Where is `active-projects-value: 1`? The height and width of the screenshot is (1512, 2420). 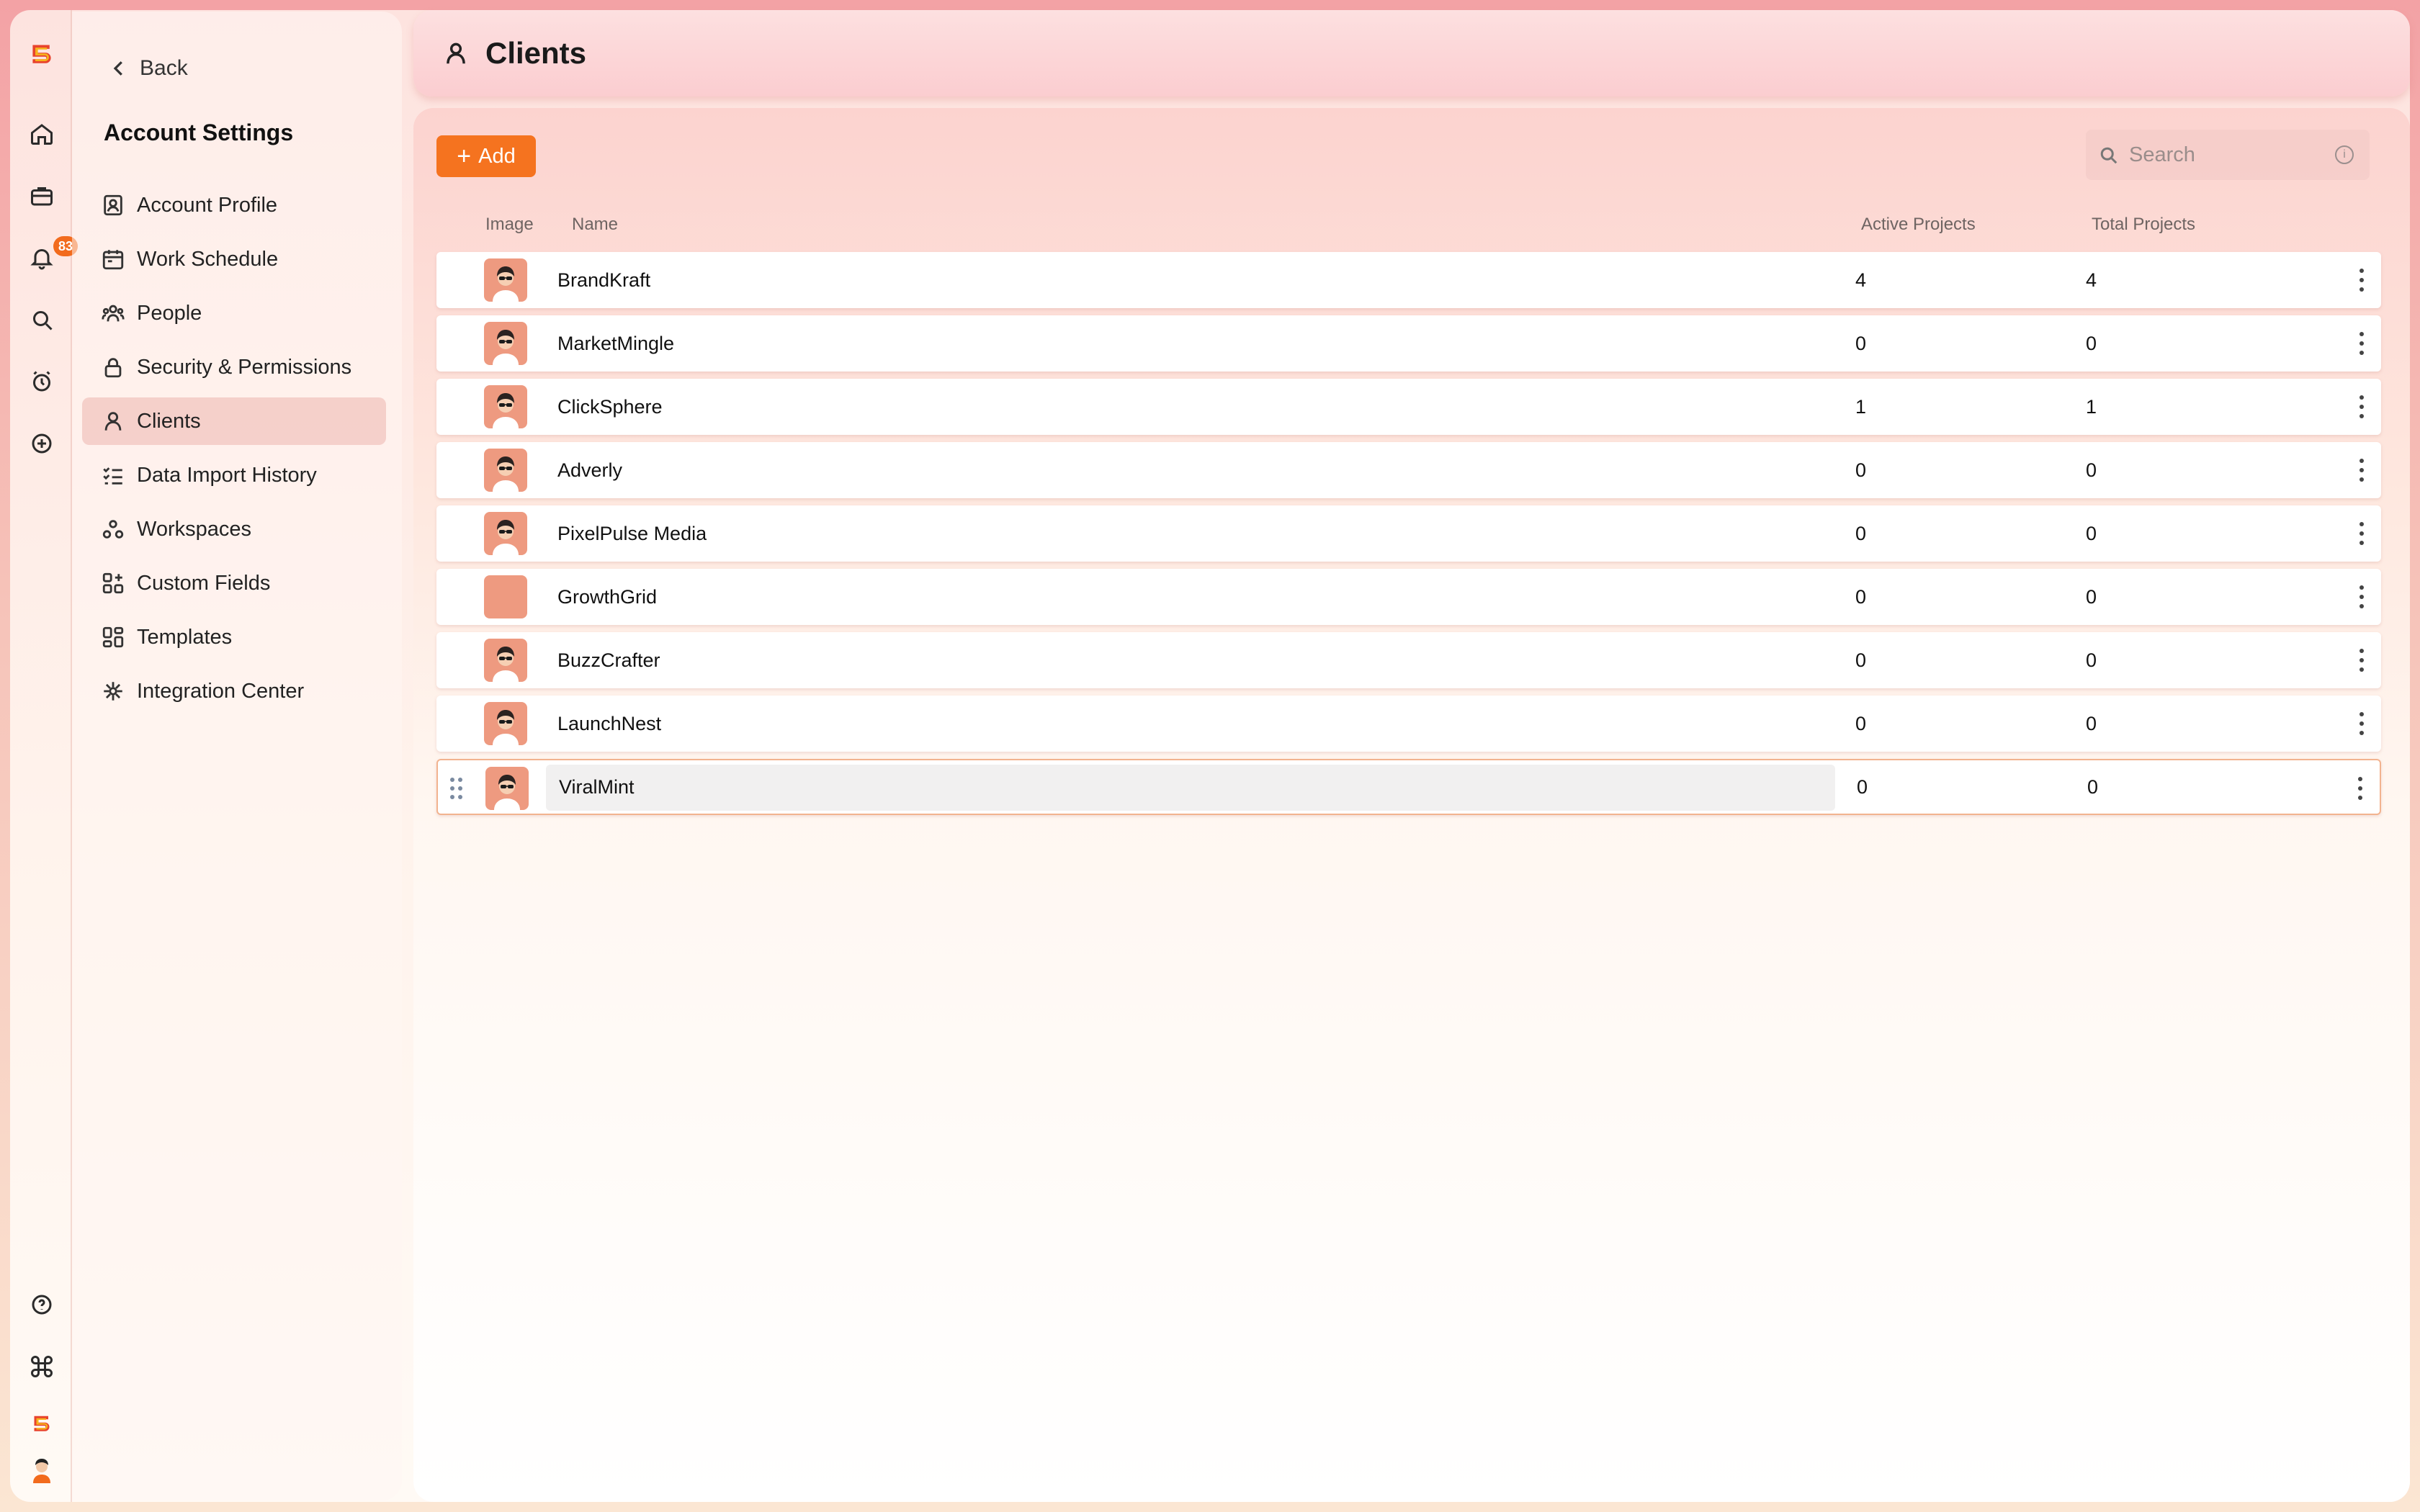
active-projects-value: 1 is located at coordinates (1861, 406).